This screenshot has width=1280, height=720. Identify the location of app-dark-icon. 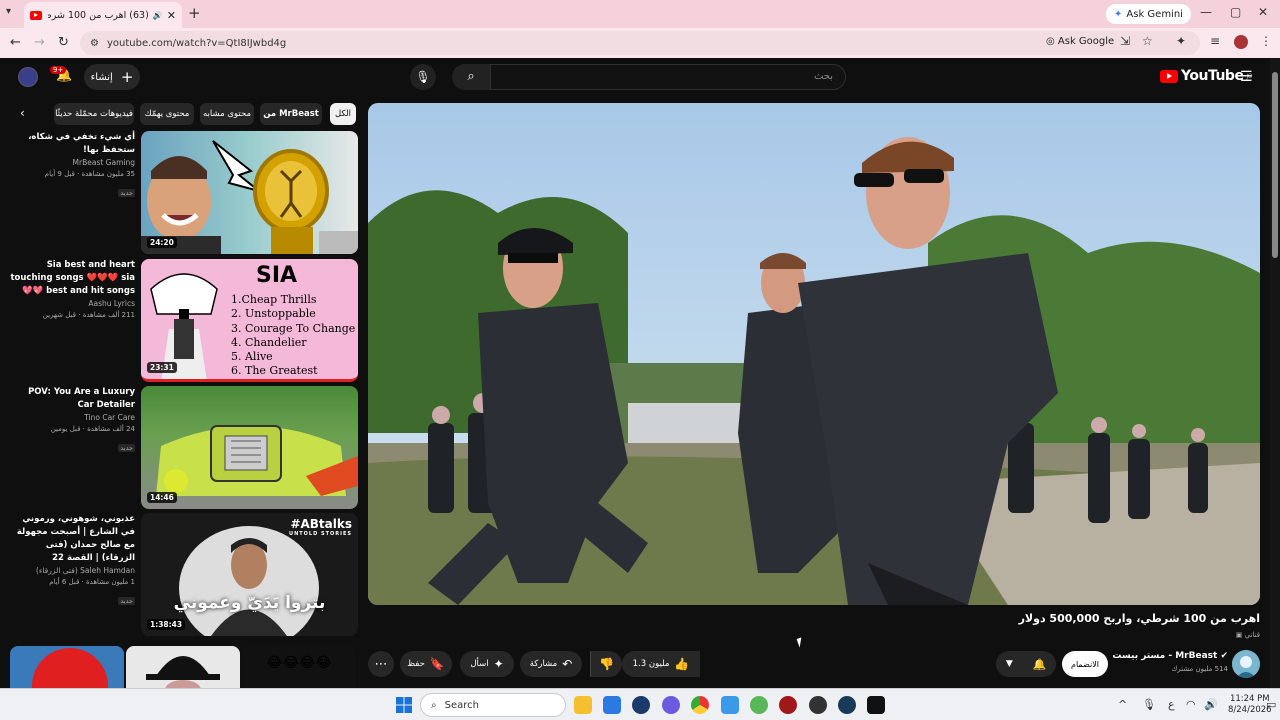
(818, 705).